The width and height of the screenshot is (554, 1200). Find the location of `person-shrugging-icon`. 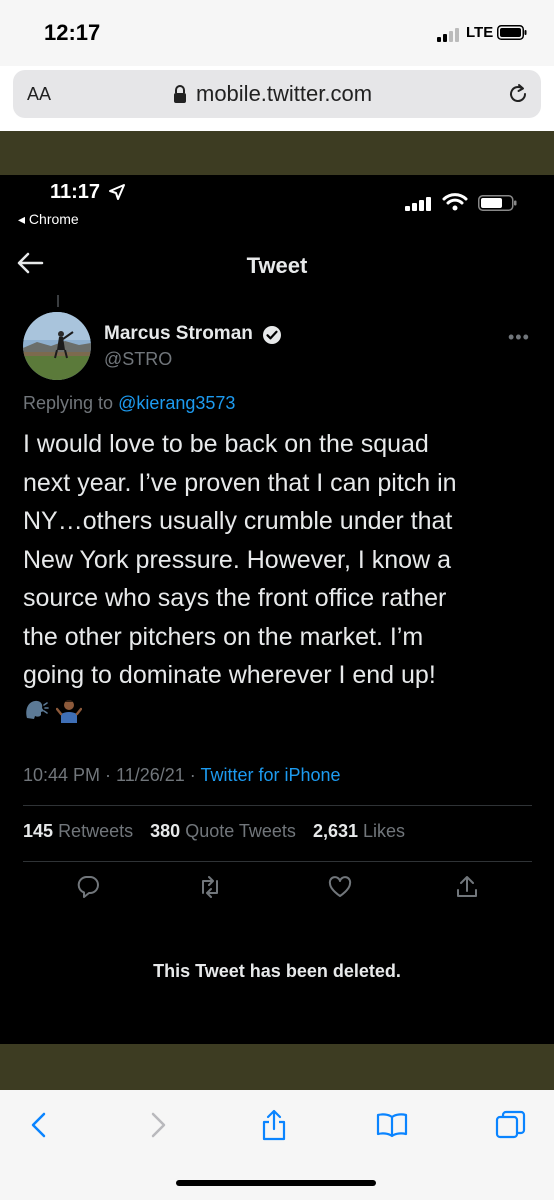

person-shrugging-icon is located at coordinates (69, 711).